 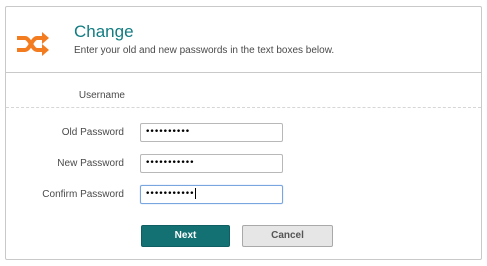 What do you see at coordinates (195, 193) in the screenshot?
I see `text-caret` at bounding box center [195, 193].